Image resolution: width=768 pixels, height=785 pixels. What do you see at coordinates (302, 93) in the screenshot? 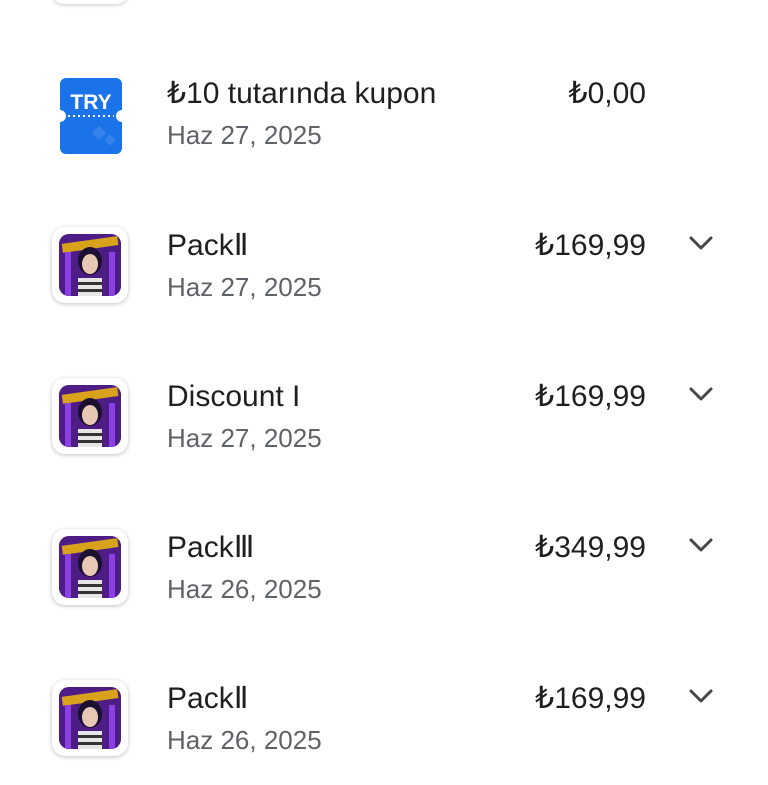
I see `transaction-title: ₺10 tutarında kupon` at bounding box center [302, 93].